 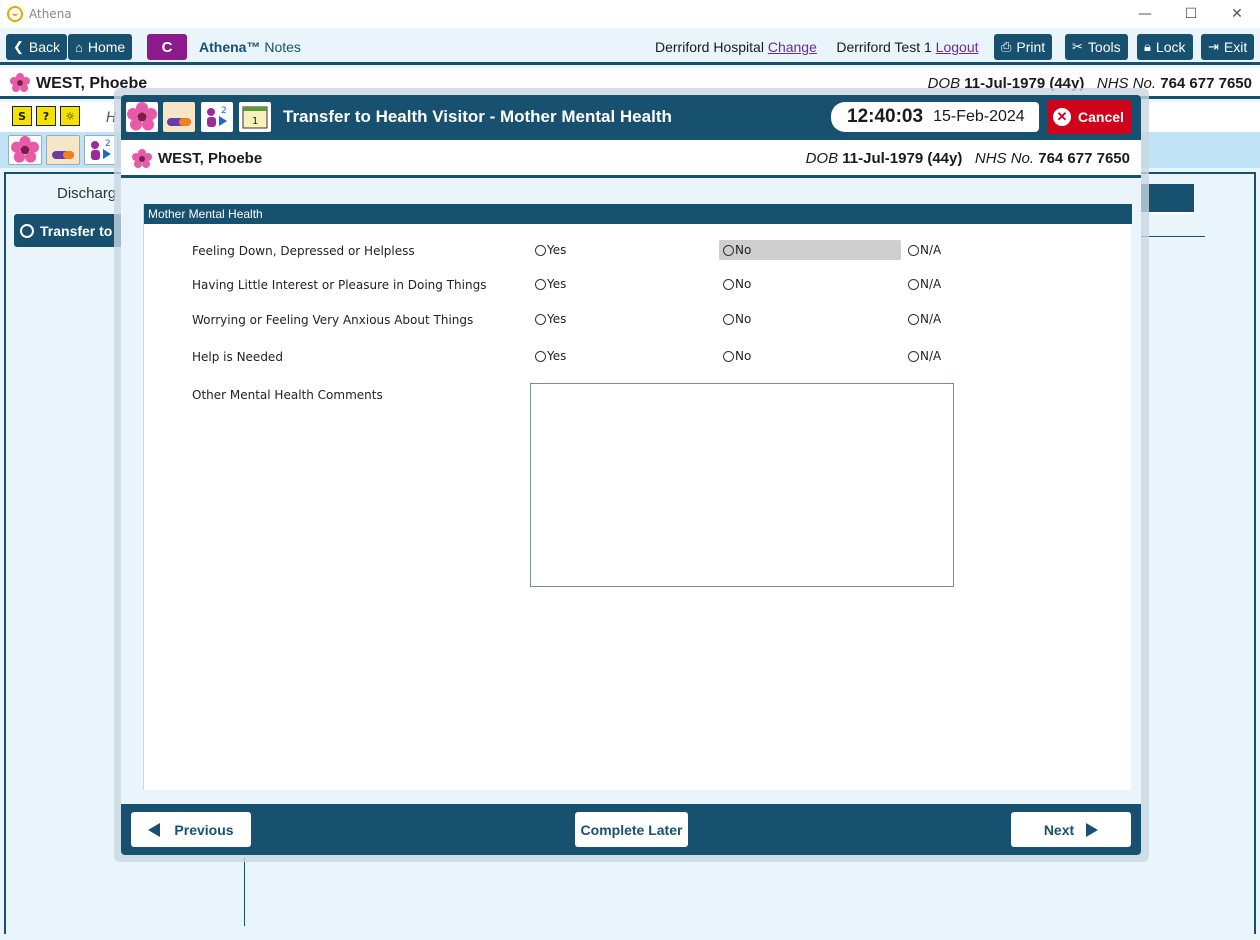 What do you see at coordinates (922, 284) in the screenshot?
I see `q2-na-radio: N/A` at bounding box center [922, 284].